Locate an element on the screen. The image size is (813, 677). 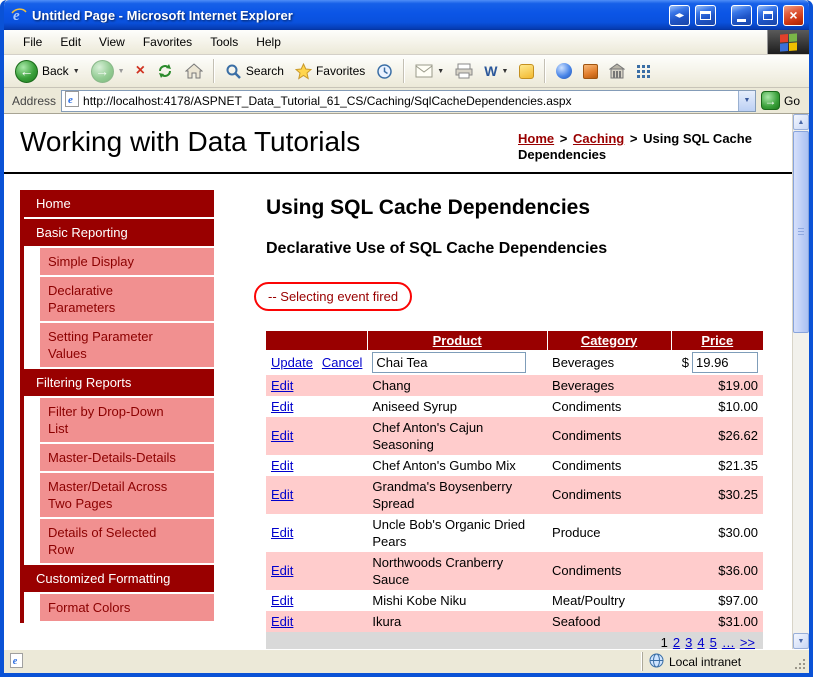
pager-link: 2 is located at coordinates (676, 642).